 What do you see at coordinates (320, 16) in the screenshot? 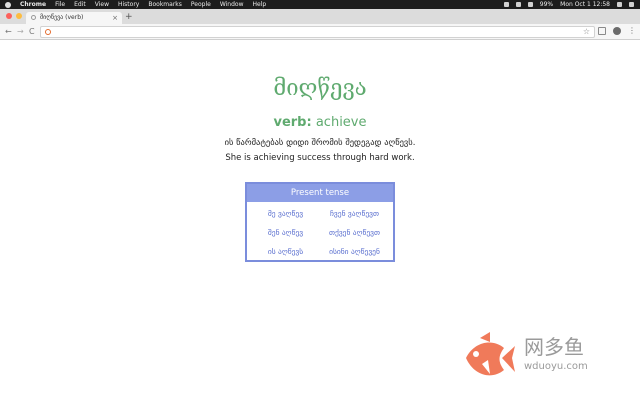
I see `tab-strip: მიღწევა (verb) × +` at bounding box center [320, 16].